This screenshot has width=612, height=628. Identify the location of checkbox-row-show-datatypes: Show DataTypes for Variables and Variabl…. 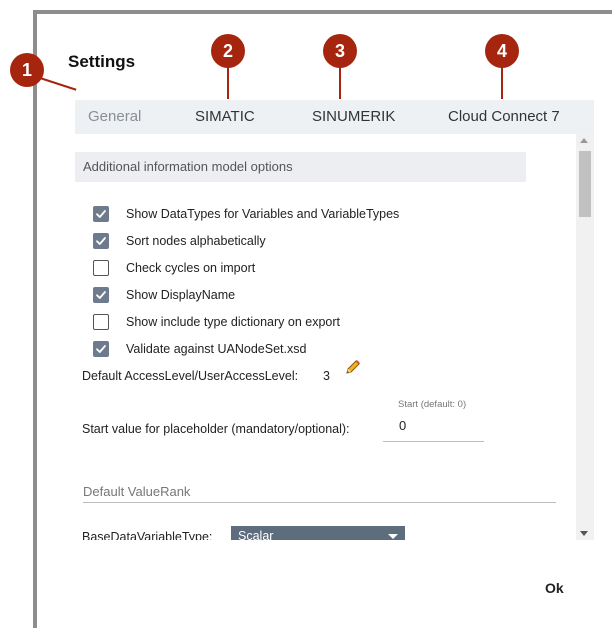
(246, 214).